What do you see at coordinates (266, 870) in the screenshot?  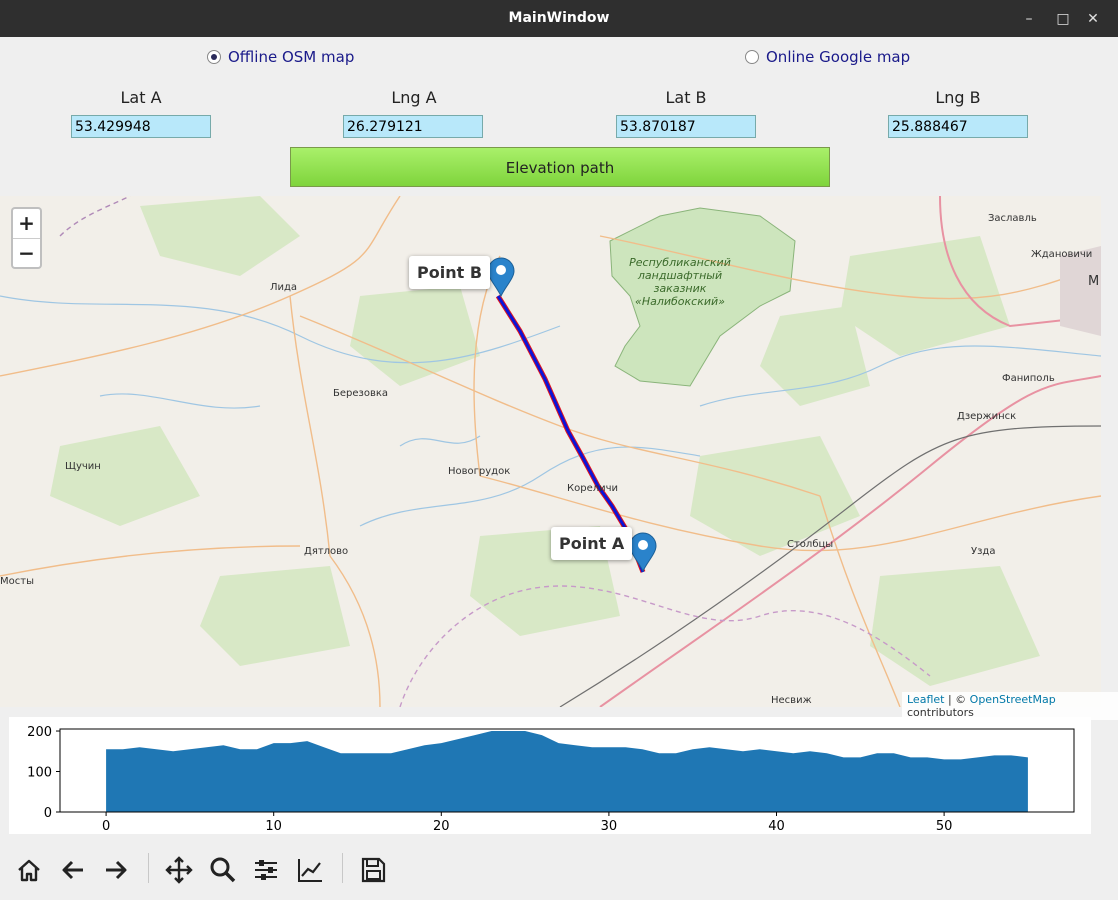 I see `subplots-icon` at bounding box center [266, 870].